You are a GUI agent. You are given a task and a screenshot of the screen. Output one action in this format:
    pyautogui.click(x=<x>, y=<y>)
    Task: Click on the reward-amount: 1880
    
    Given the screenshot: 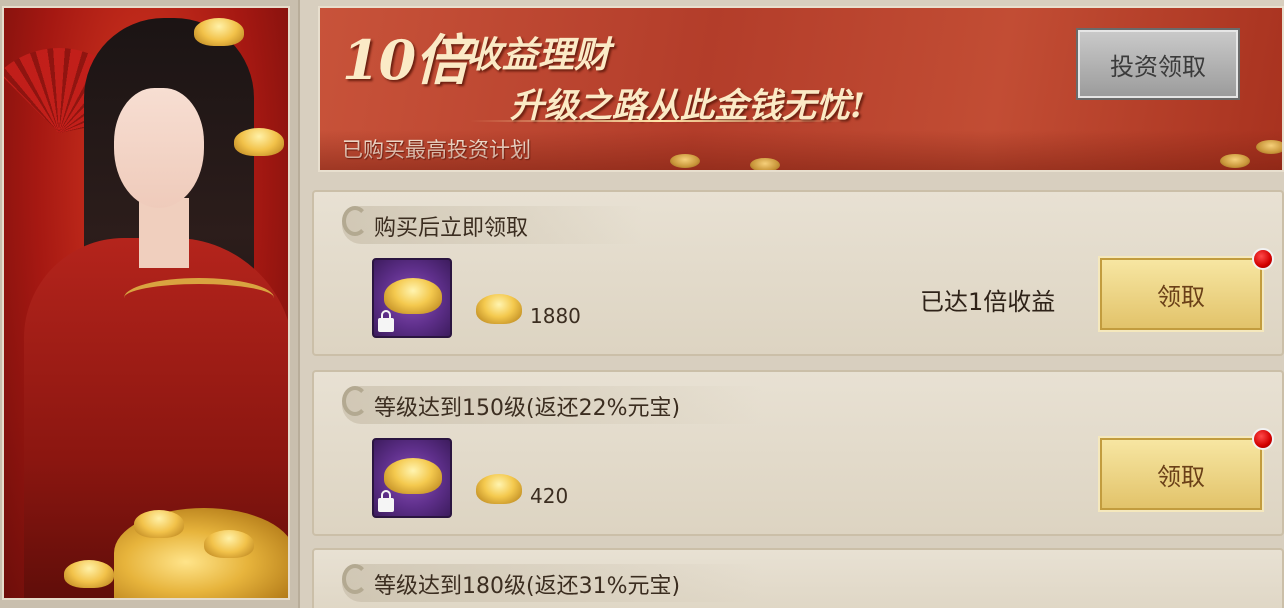 What is the action you would take?
    pyautogui.click(x=555, y=316)
    